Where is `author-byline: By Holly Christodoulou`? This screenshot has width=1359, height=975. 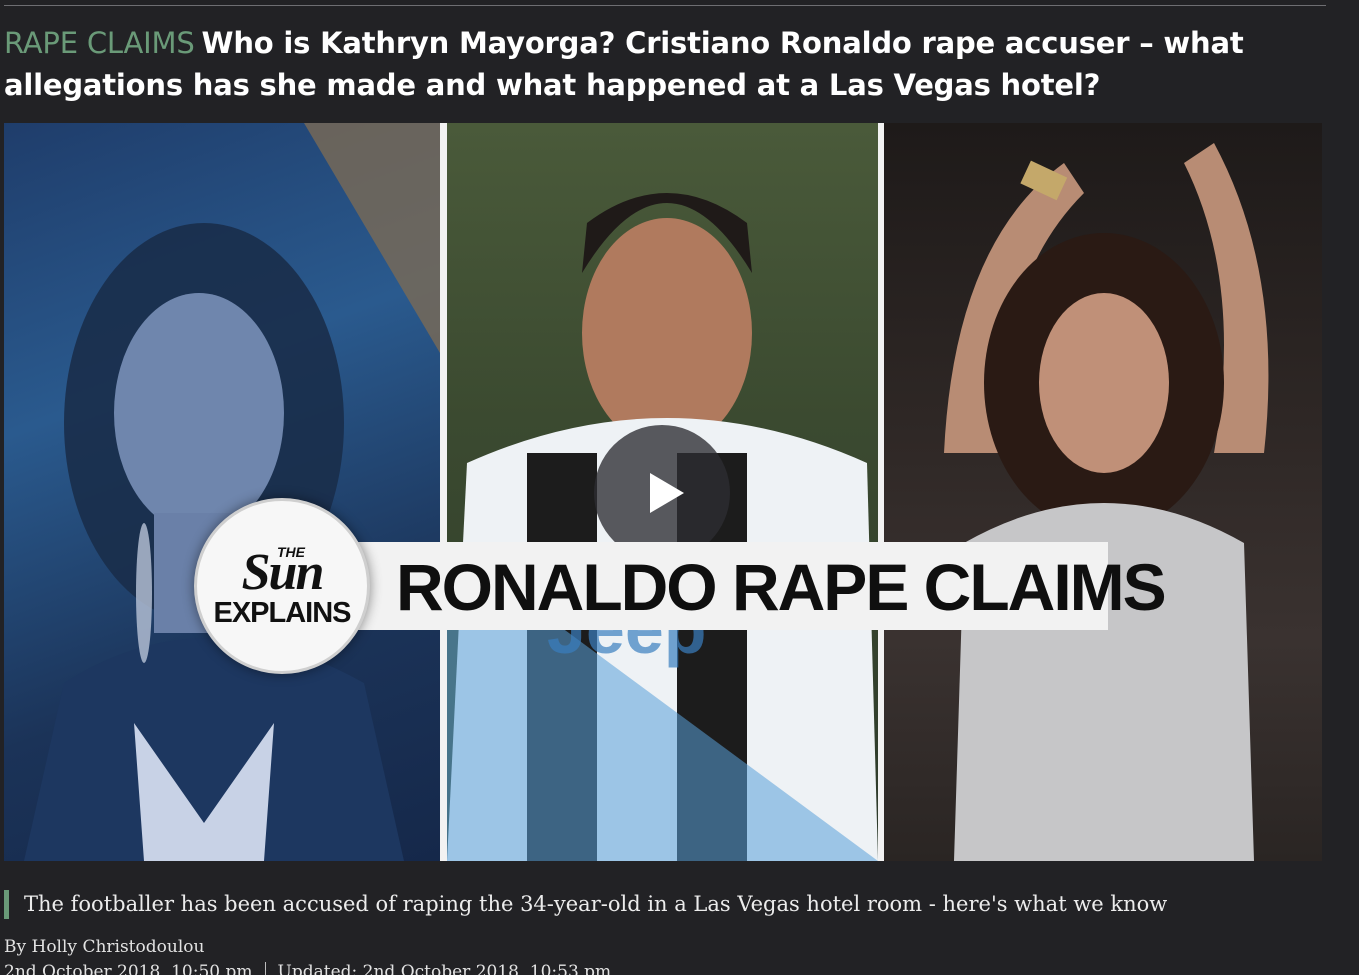 author-byline: By Holly Christodoulou is located at coordinates (104, 947).